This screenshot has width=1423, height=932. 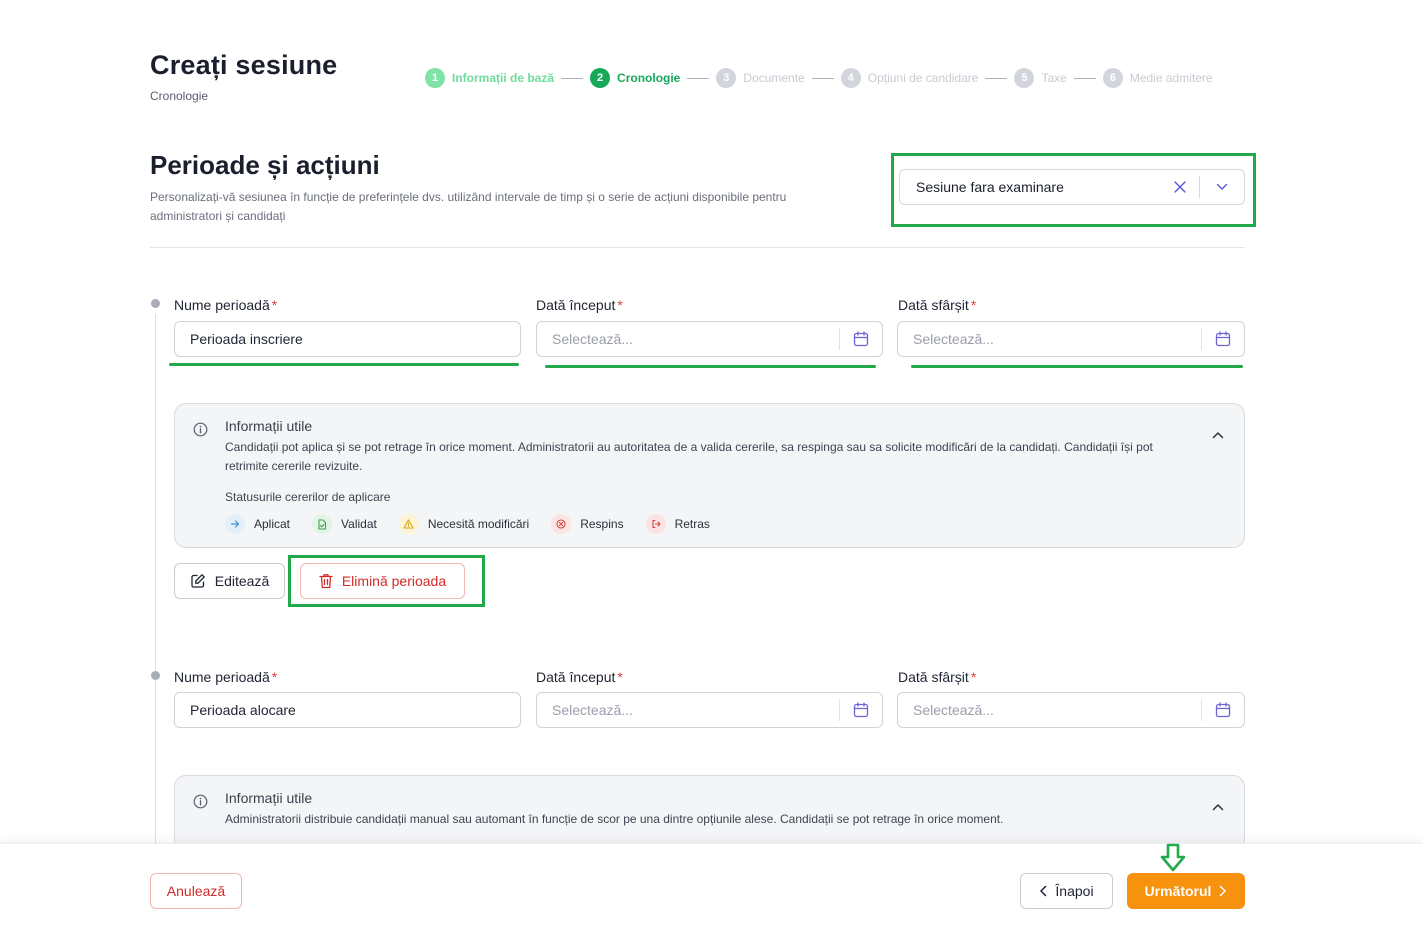 What do you see at coordinates (1040, 78) in the screenshot?
I see `step-5: 5 Taxe` at bounding box center [1040, 78].